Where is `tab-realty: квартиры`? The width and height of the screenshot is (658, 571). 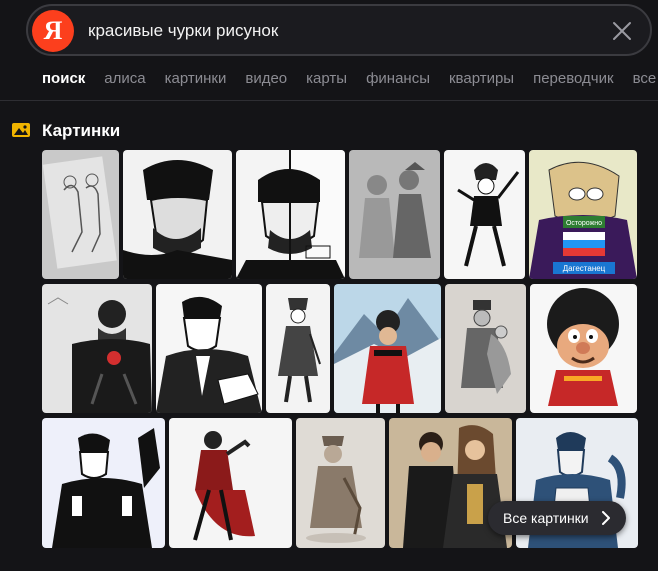
tab-realty: квартиры is located at coordinates (481, 78).